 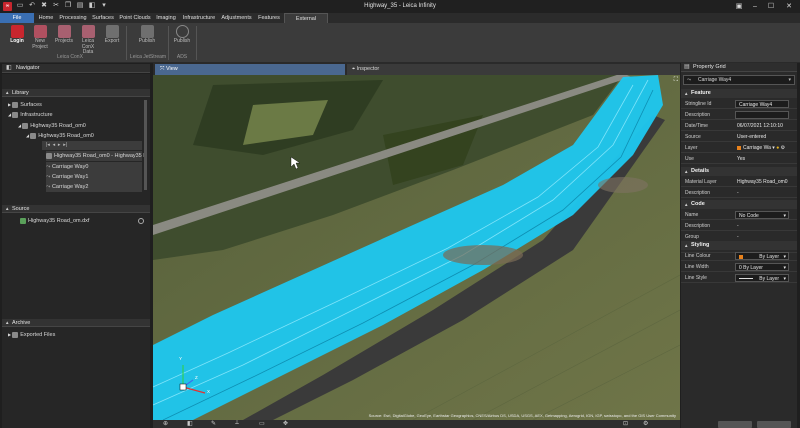 What do you see at coordinates (96, 156) in the screenshot?
I see `tree-item-road-section: Highway35 Road_om0 - Highway35 R` at bounding box center [96, 156].